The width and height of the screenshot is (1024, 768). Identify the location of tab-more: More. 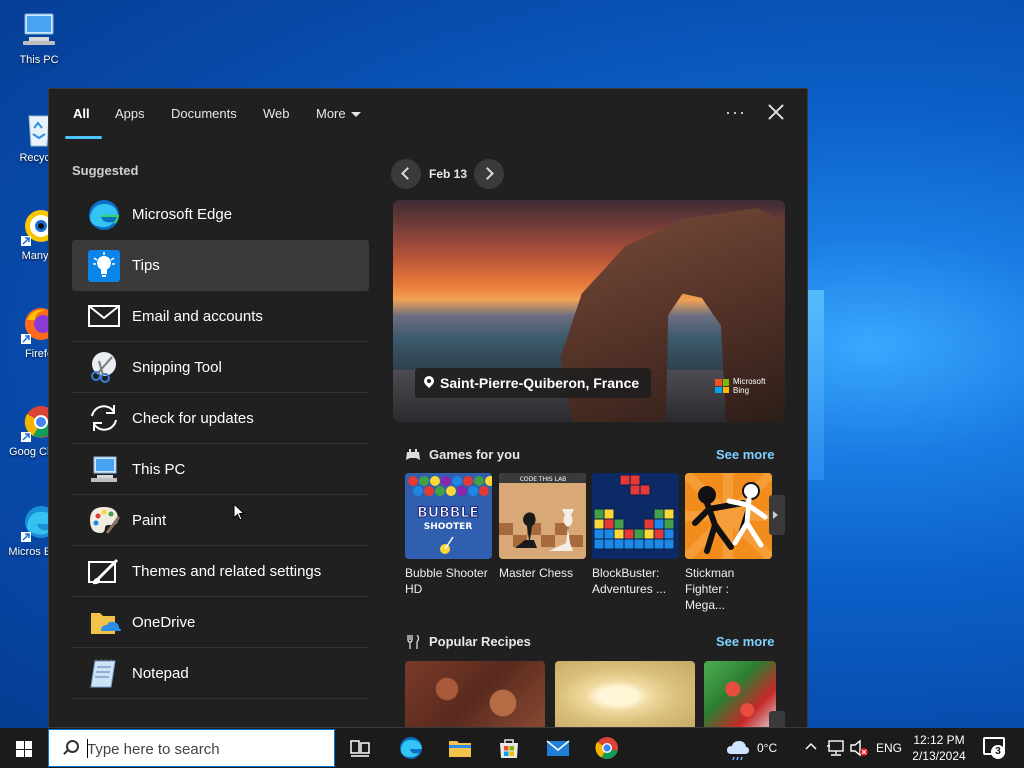
(338, 113).